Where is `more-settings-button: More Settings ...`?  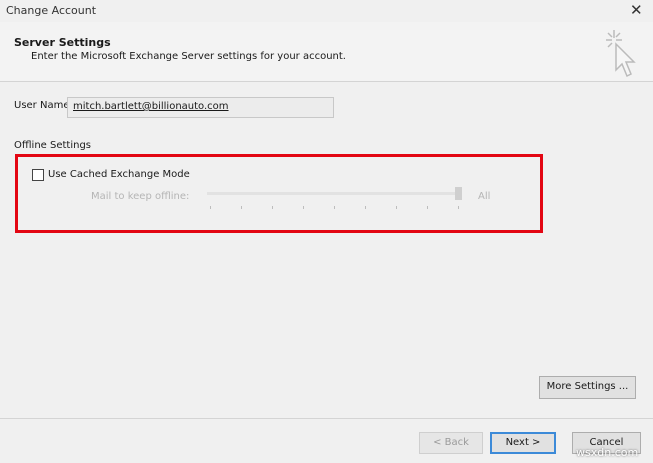
more-settings-button: More Settings ... is located at coordinates (587, 387).